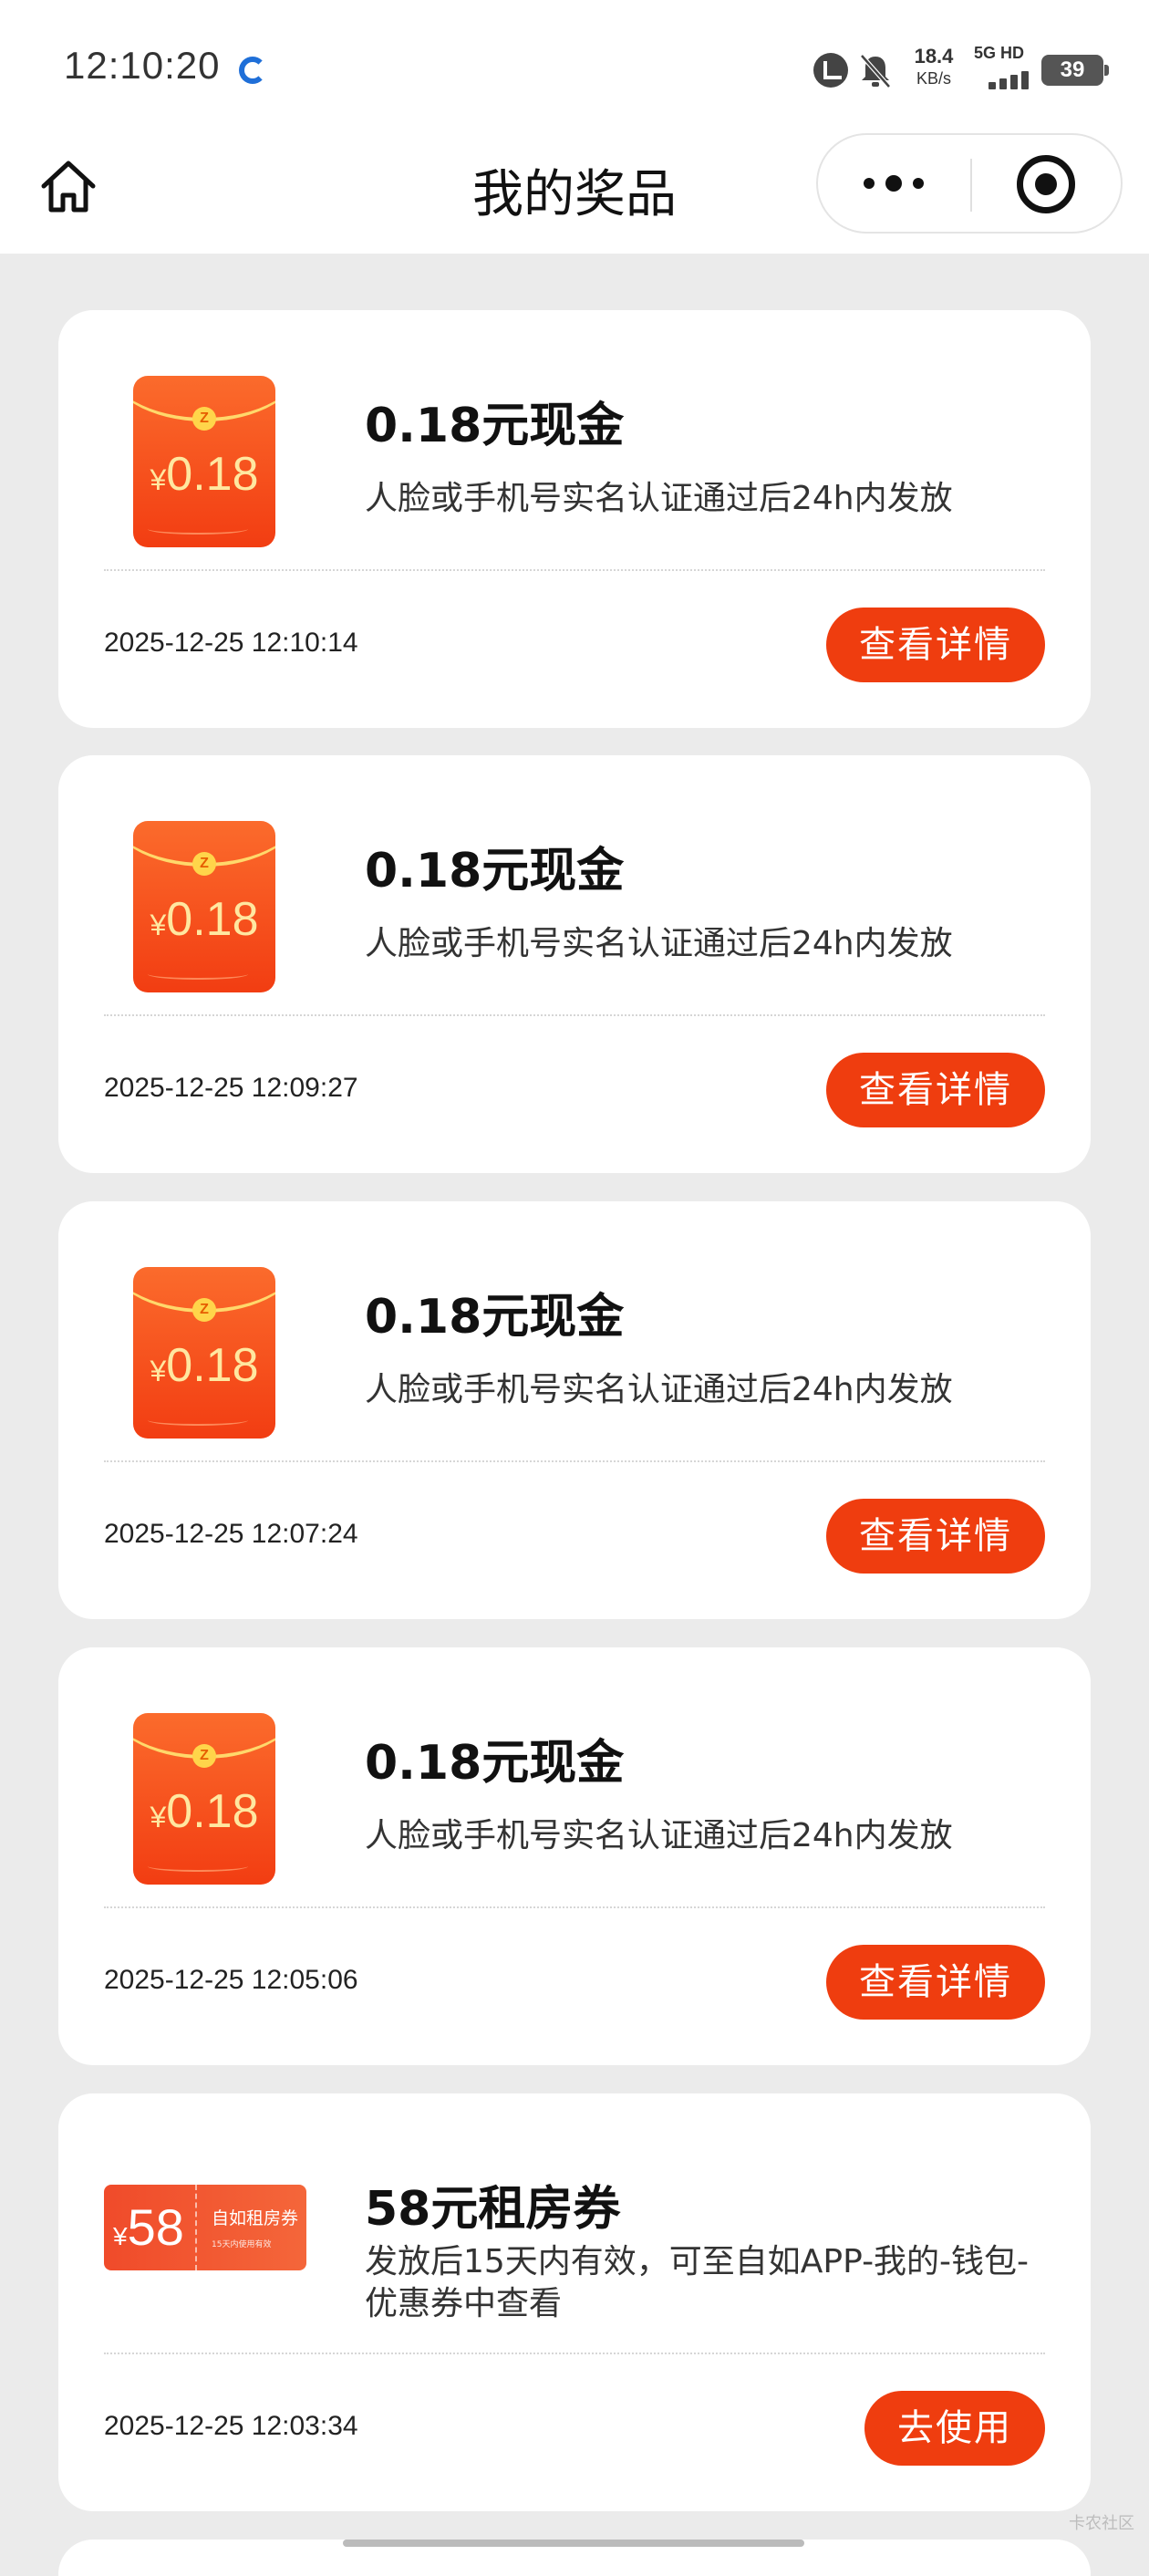  I want to click on prize-time: 2025-12-25 12:07:24, so click(231, 1534).